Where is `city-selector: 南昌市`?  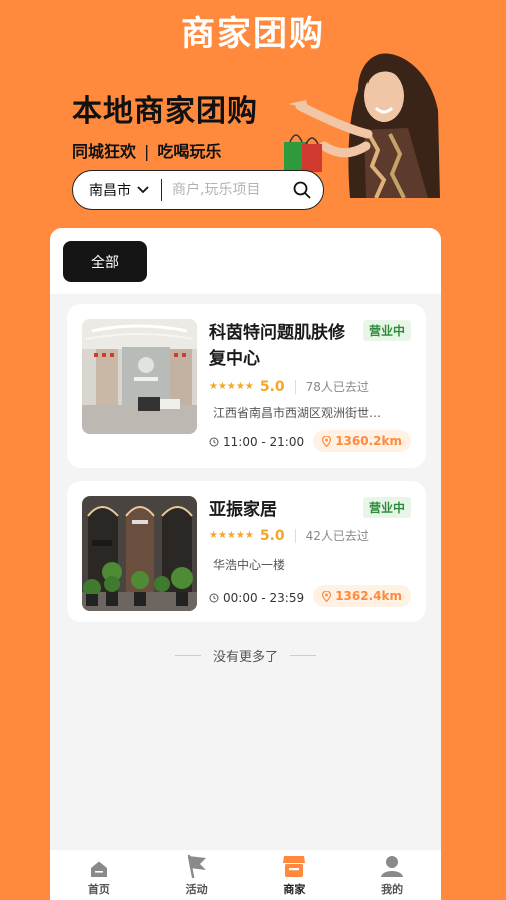 city-selector: 南昌市 is located at coordinates (119, 190).